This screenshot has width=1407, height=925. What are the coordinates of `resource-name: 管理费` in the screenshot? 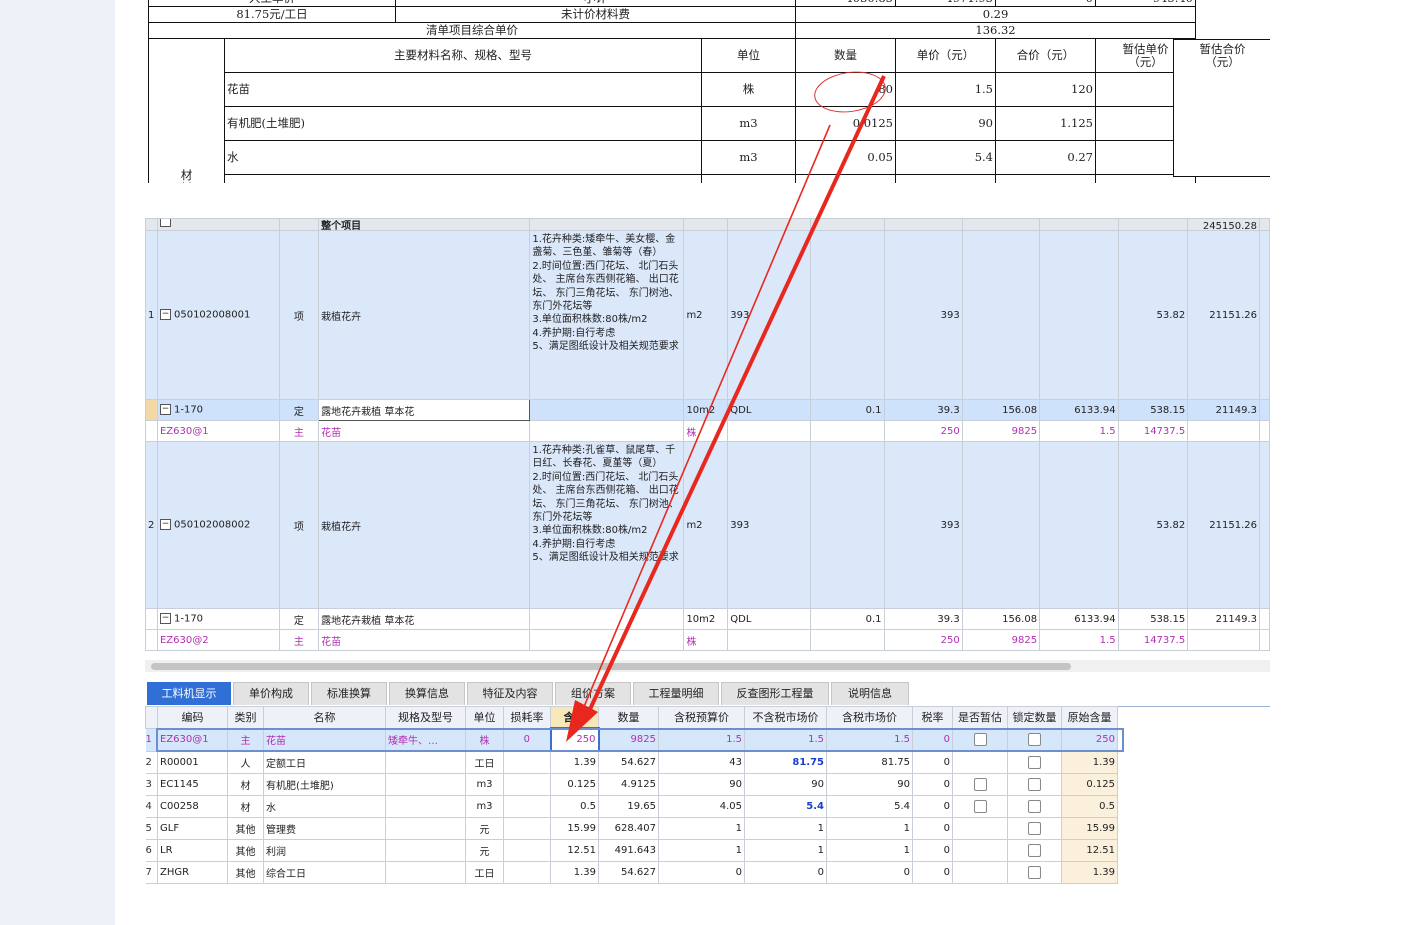 It's located at (324, 828).